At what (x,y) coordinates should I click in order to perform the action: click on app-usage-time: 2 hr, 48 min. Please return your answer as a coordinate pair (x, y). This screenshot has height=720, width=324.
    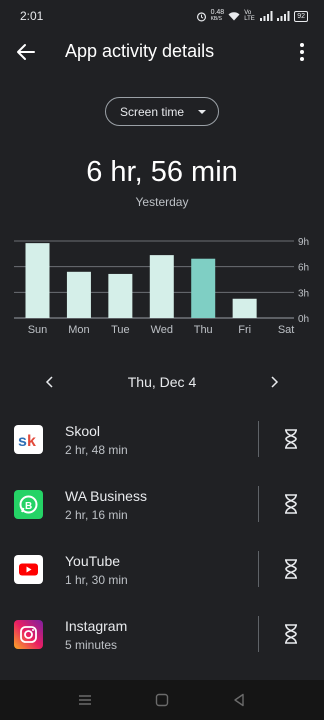
    Looking at the image, I should click on (96, 450).